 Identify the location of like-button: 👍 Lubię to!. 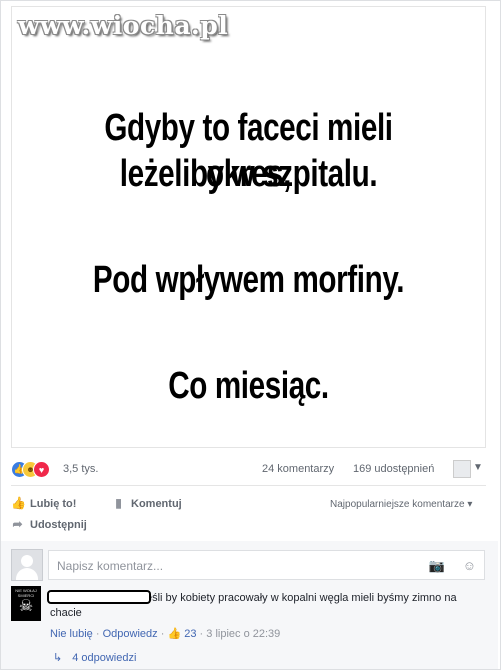
(43, 503).